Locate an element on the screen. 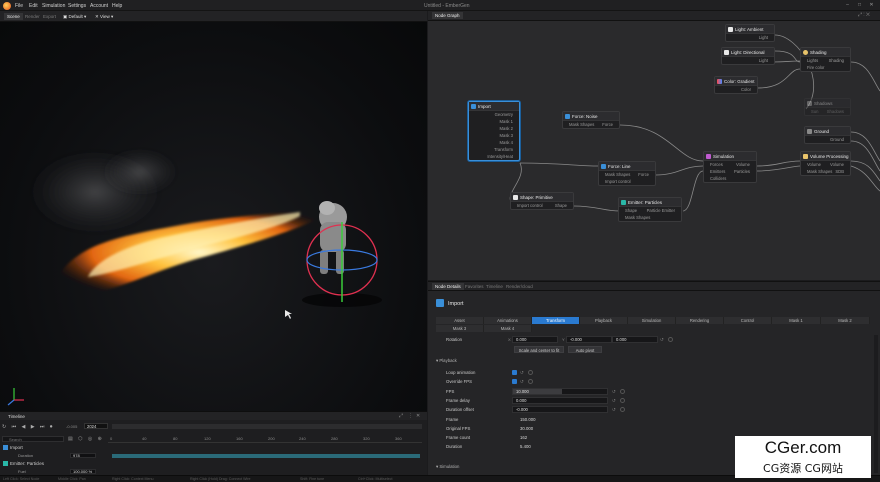 The width and height of the screenshot is (880, 482). status-hint: Middle Click: Pan is located at coordinates (72, 479).